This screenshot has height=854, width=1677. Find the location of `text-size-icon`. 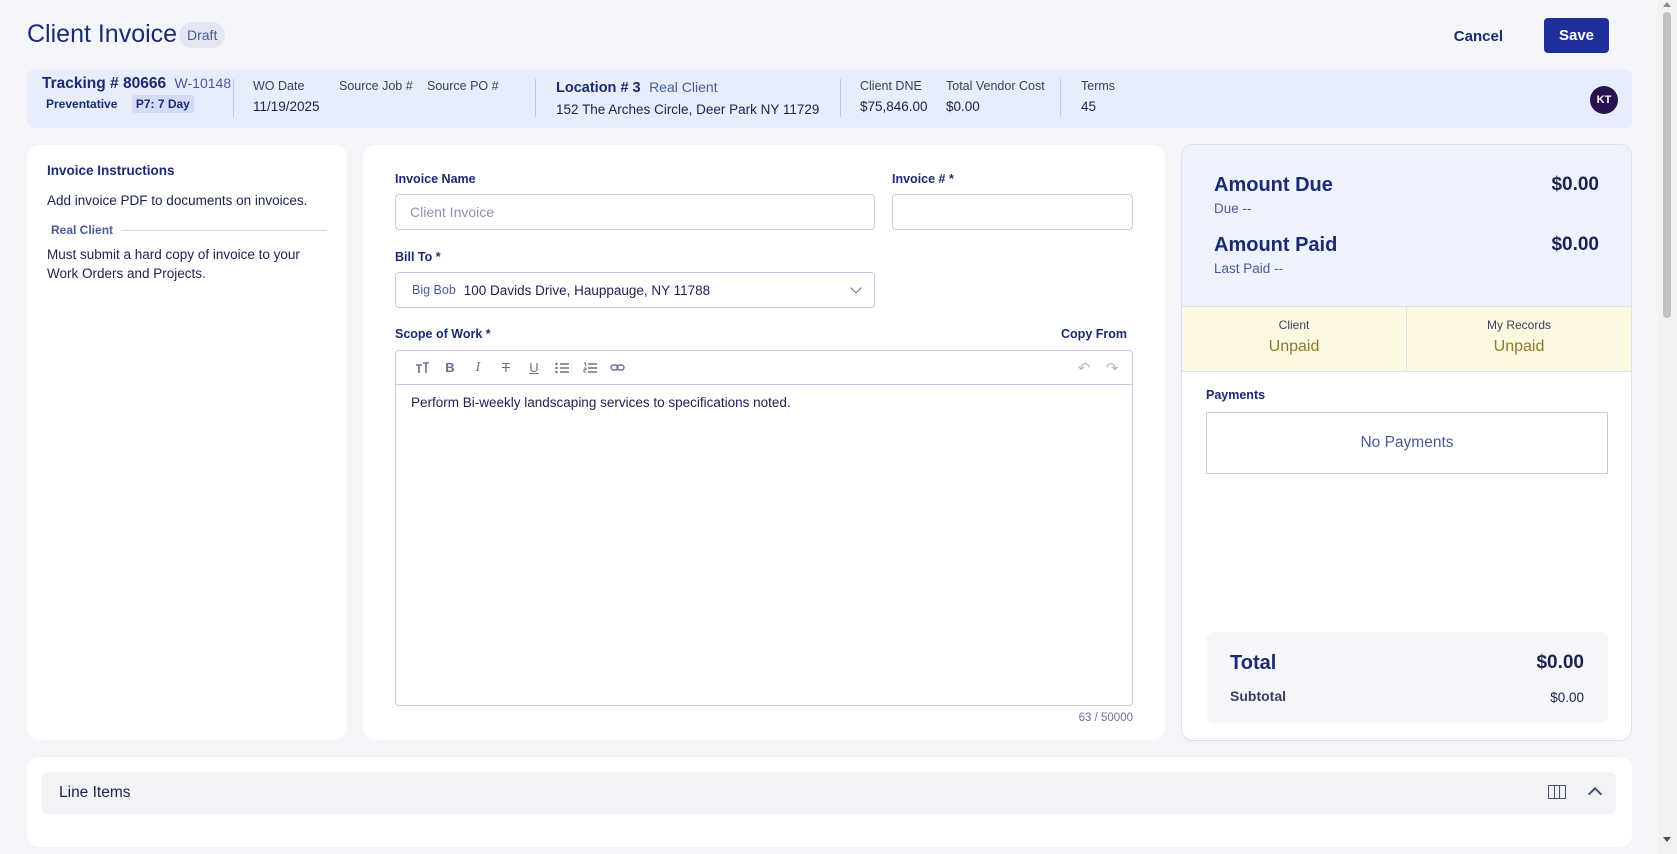

text-size-icon is located at coordinates (422, 368).